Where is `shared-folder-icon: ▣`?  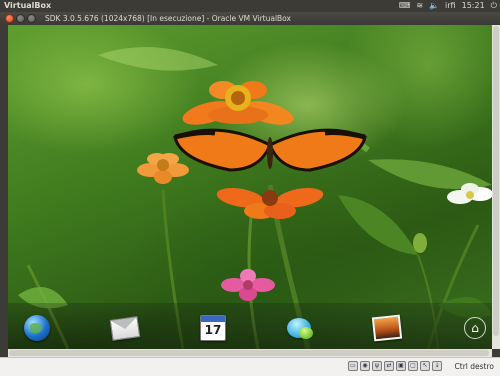 shared-folder-icon: ▣ is located at coordinates (401, 366).